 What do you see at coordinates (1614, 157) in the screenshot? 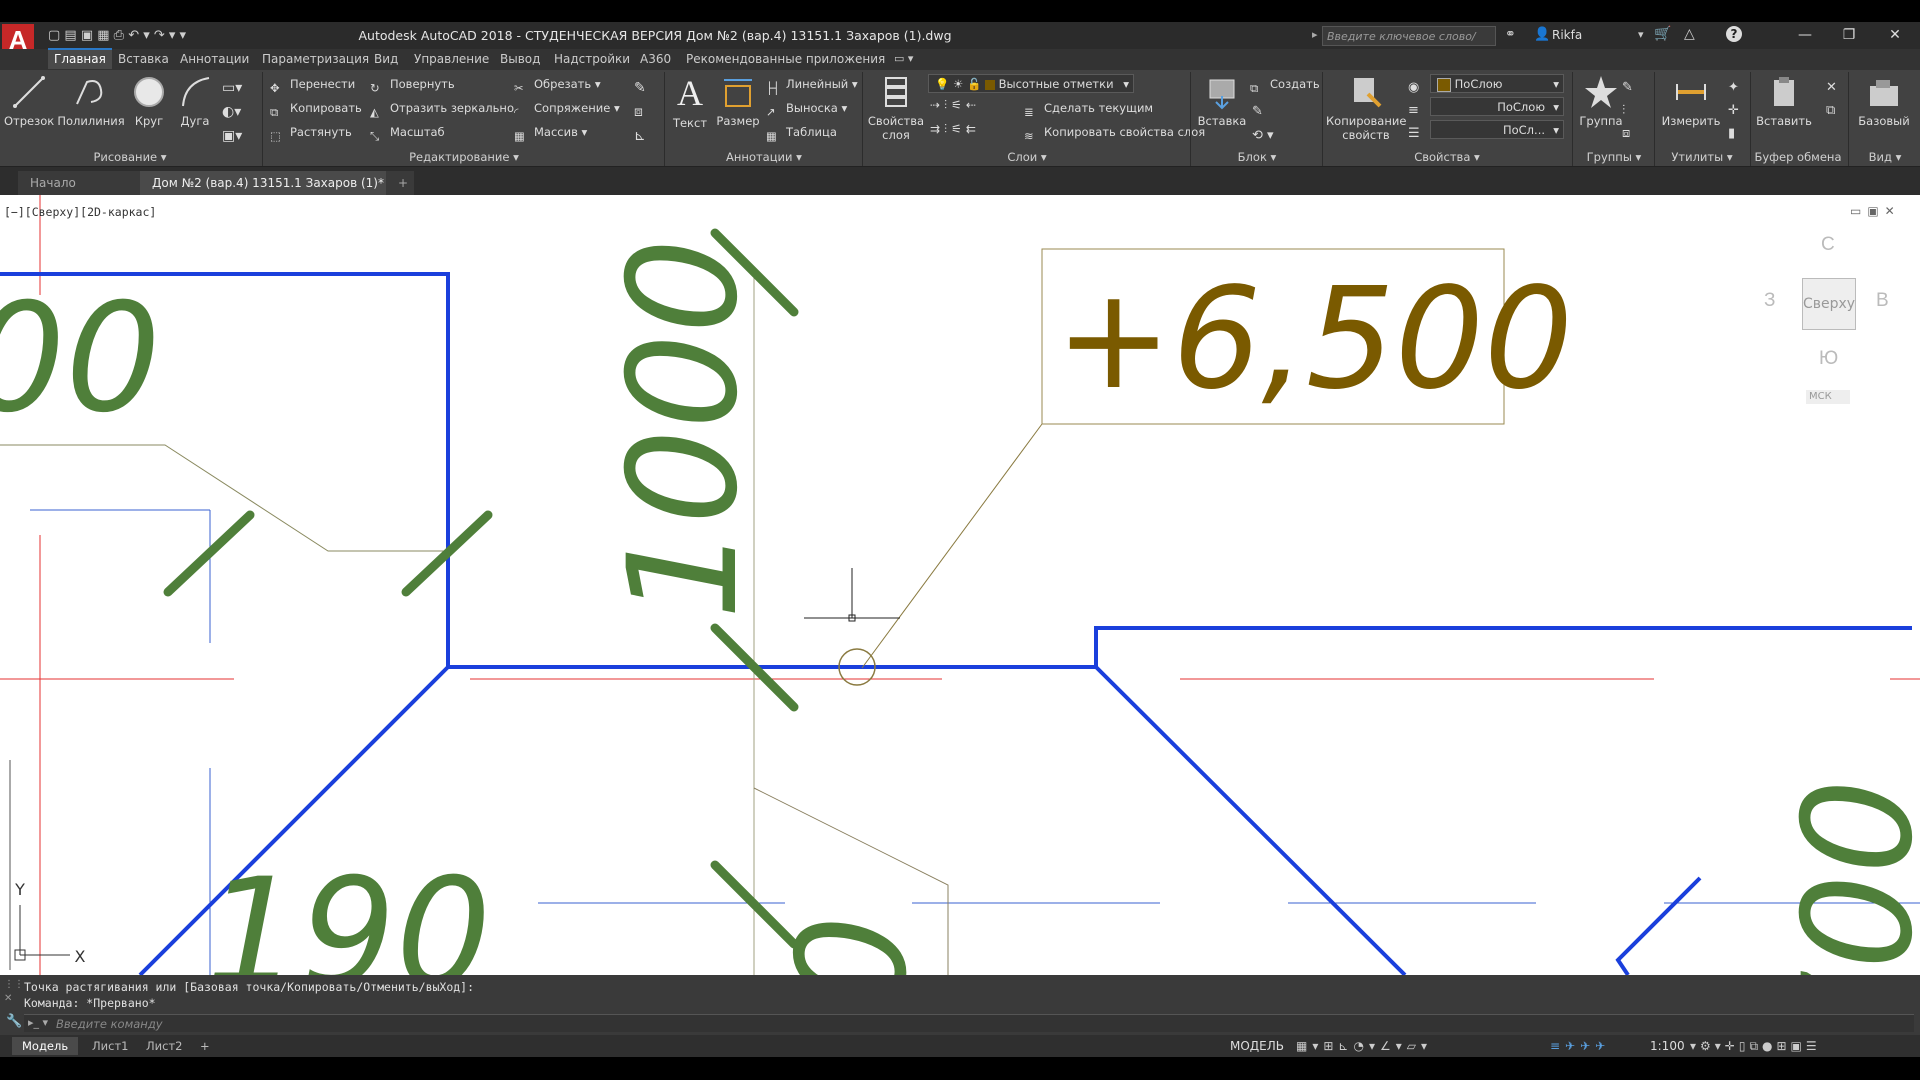
I see `groups-panel-title: Группы ▾` at bounding box center [1614, 157].